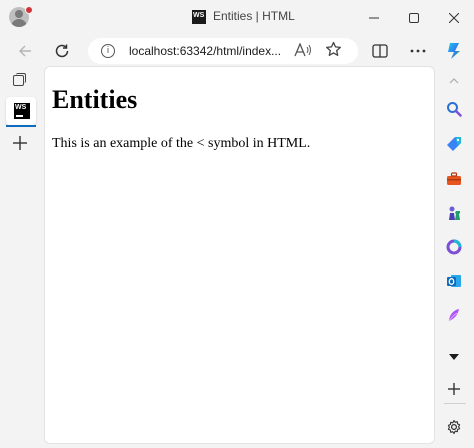 Image resolution: width=474 pixels, height=448 pixels. I want to click on favorite-star-icon, so click(333, 52).